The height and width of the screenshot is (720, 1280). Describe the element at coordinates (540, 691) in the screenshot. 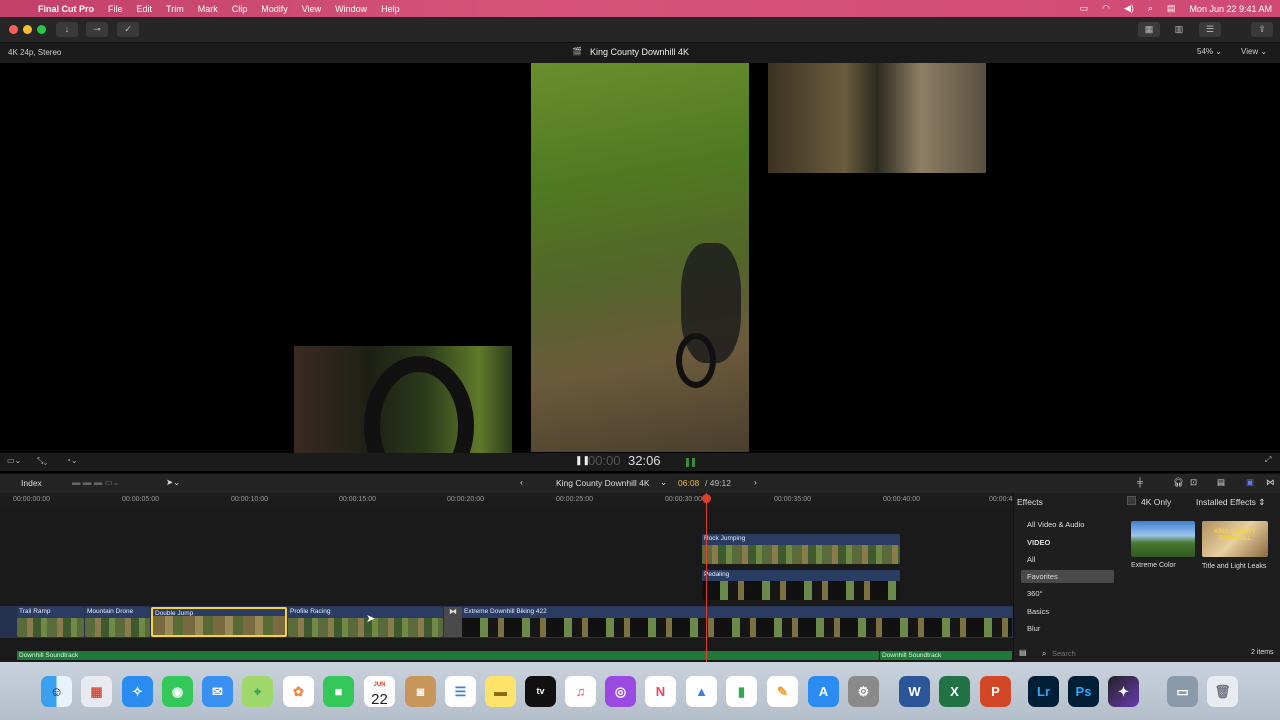

I see `appletv-icon: tv` at that location.